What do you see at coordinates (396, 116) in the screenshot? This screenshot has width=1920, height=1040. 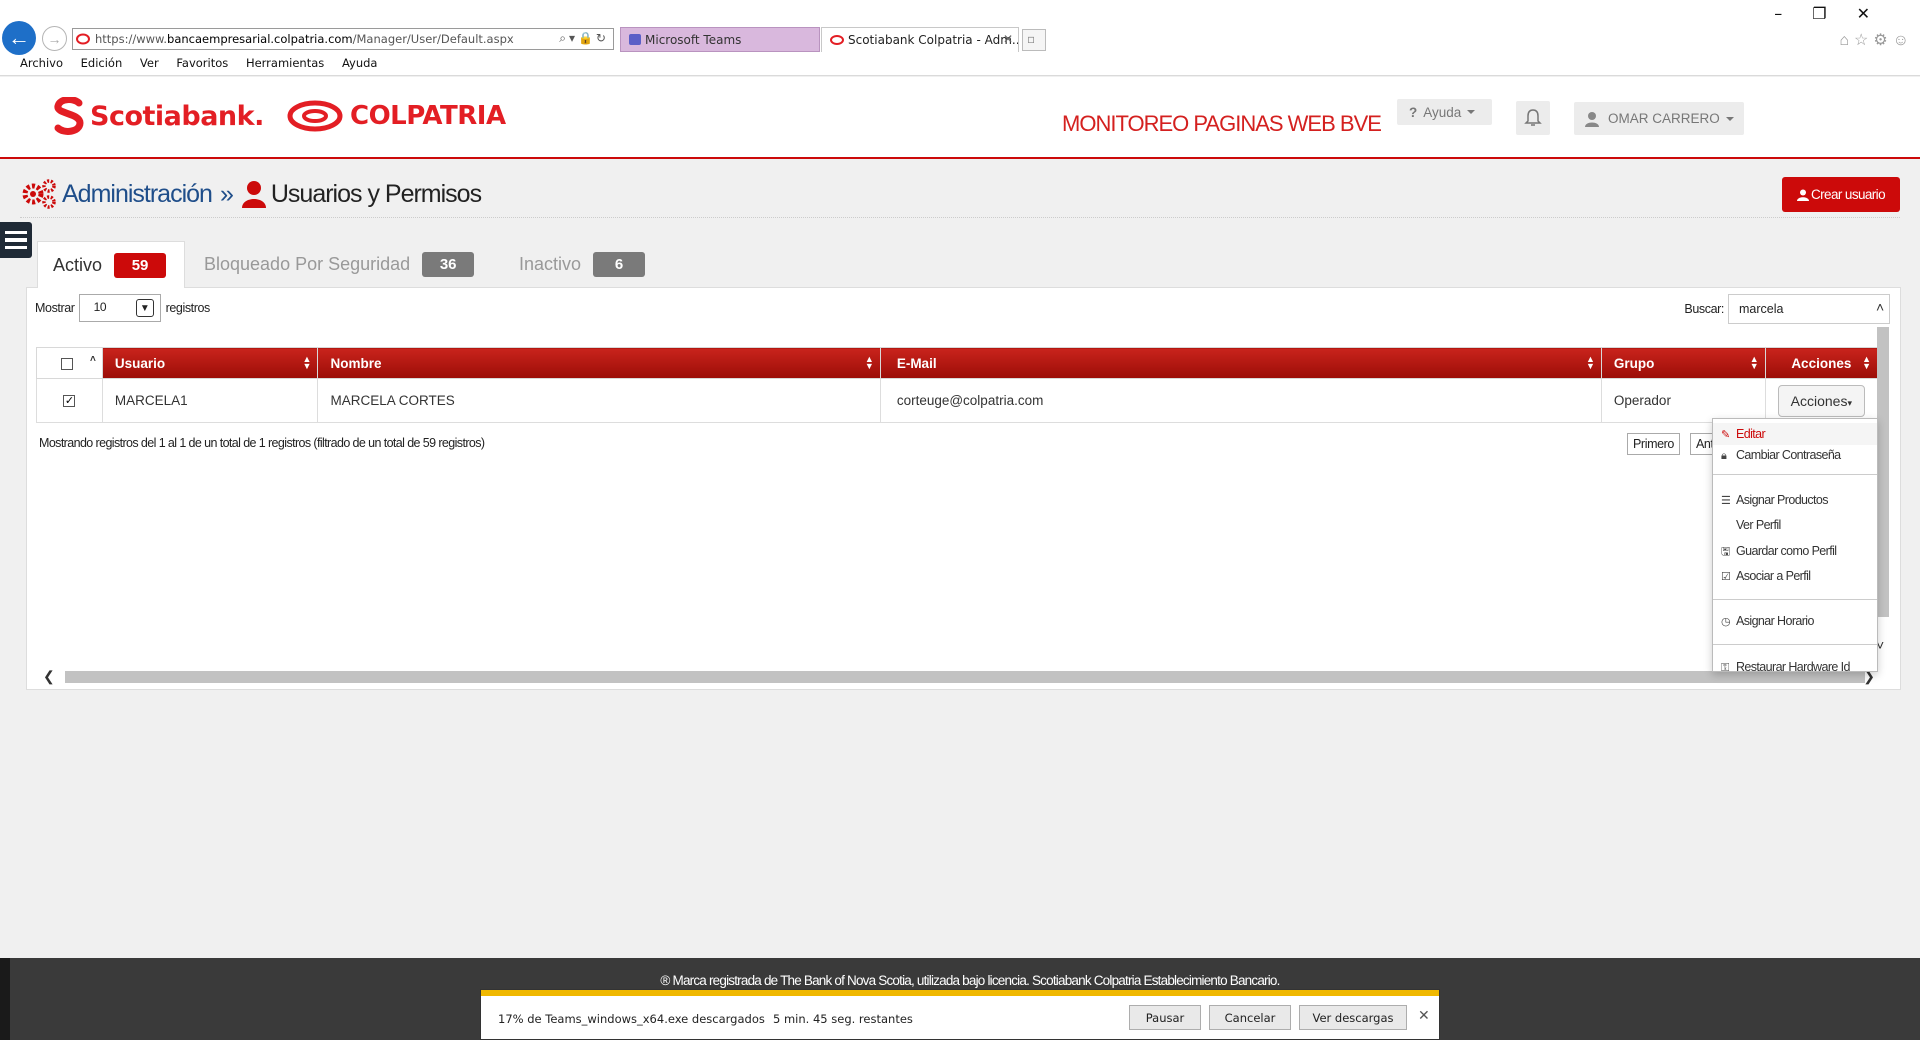 I see `colpatria-logo: COLPATRIA` at bounding box center [396, 116].